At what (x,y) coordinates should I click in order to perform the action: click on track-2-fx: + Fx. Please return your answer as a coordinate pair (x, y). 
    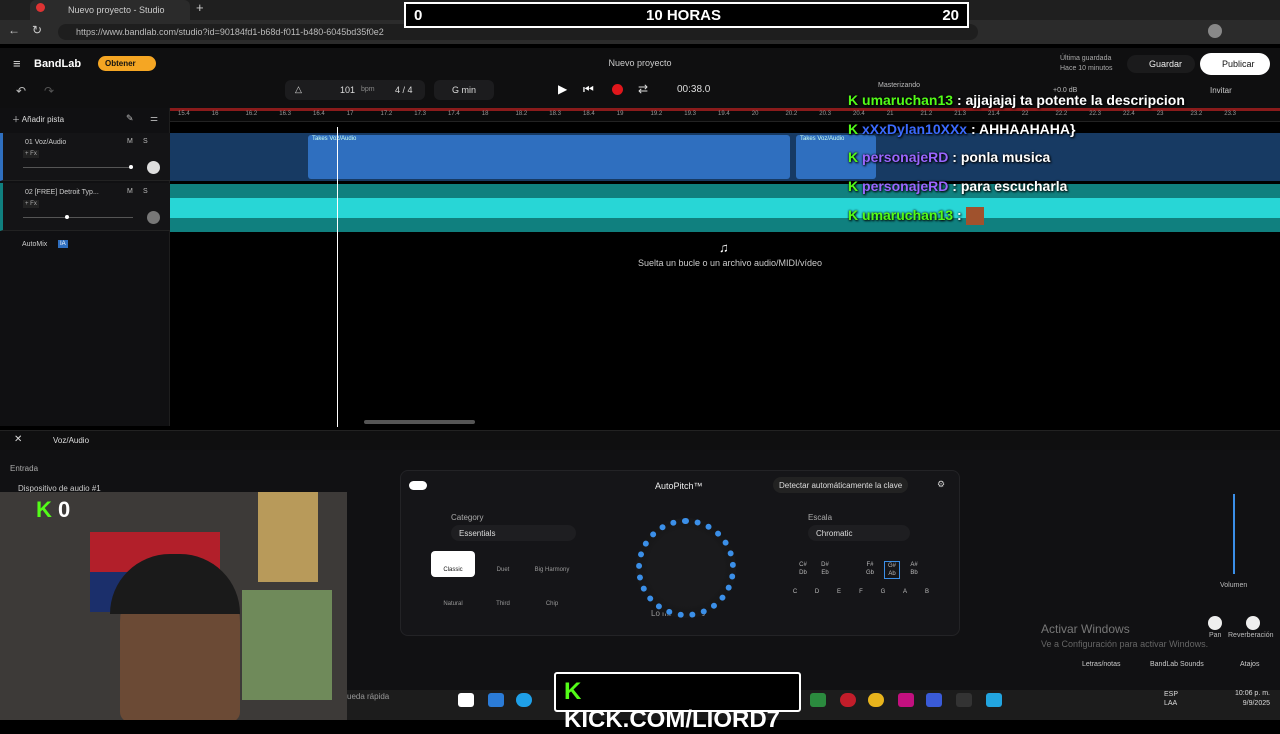
    Looking at the image, I should click on (31, 204).